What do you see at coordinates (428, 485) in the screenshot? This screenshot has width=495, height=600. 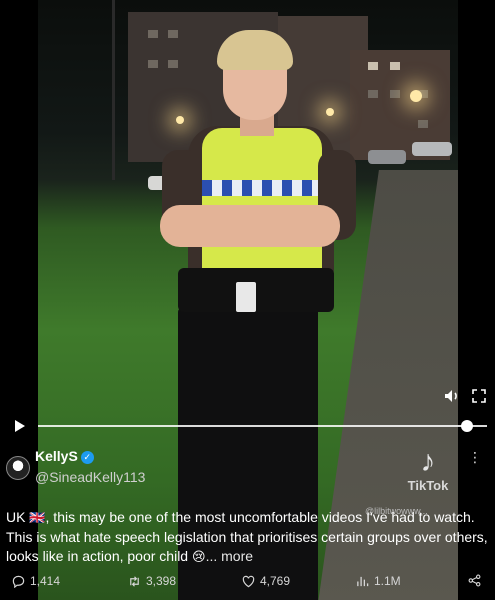 I see `tiktok-brand-label: TikTok` at bounding box center [428, 485].